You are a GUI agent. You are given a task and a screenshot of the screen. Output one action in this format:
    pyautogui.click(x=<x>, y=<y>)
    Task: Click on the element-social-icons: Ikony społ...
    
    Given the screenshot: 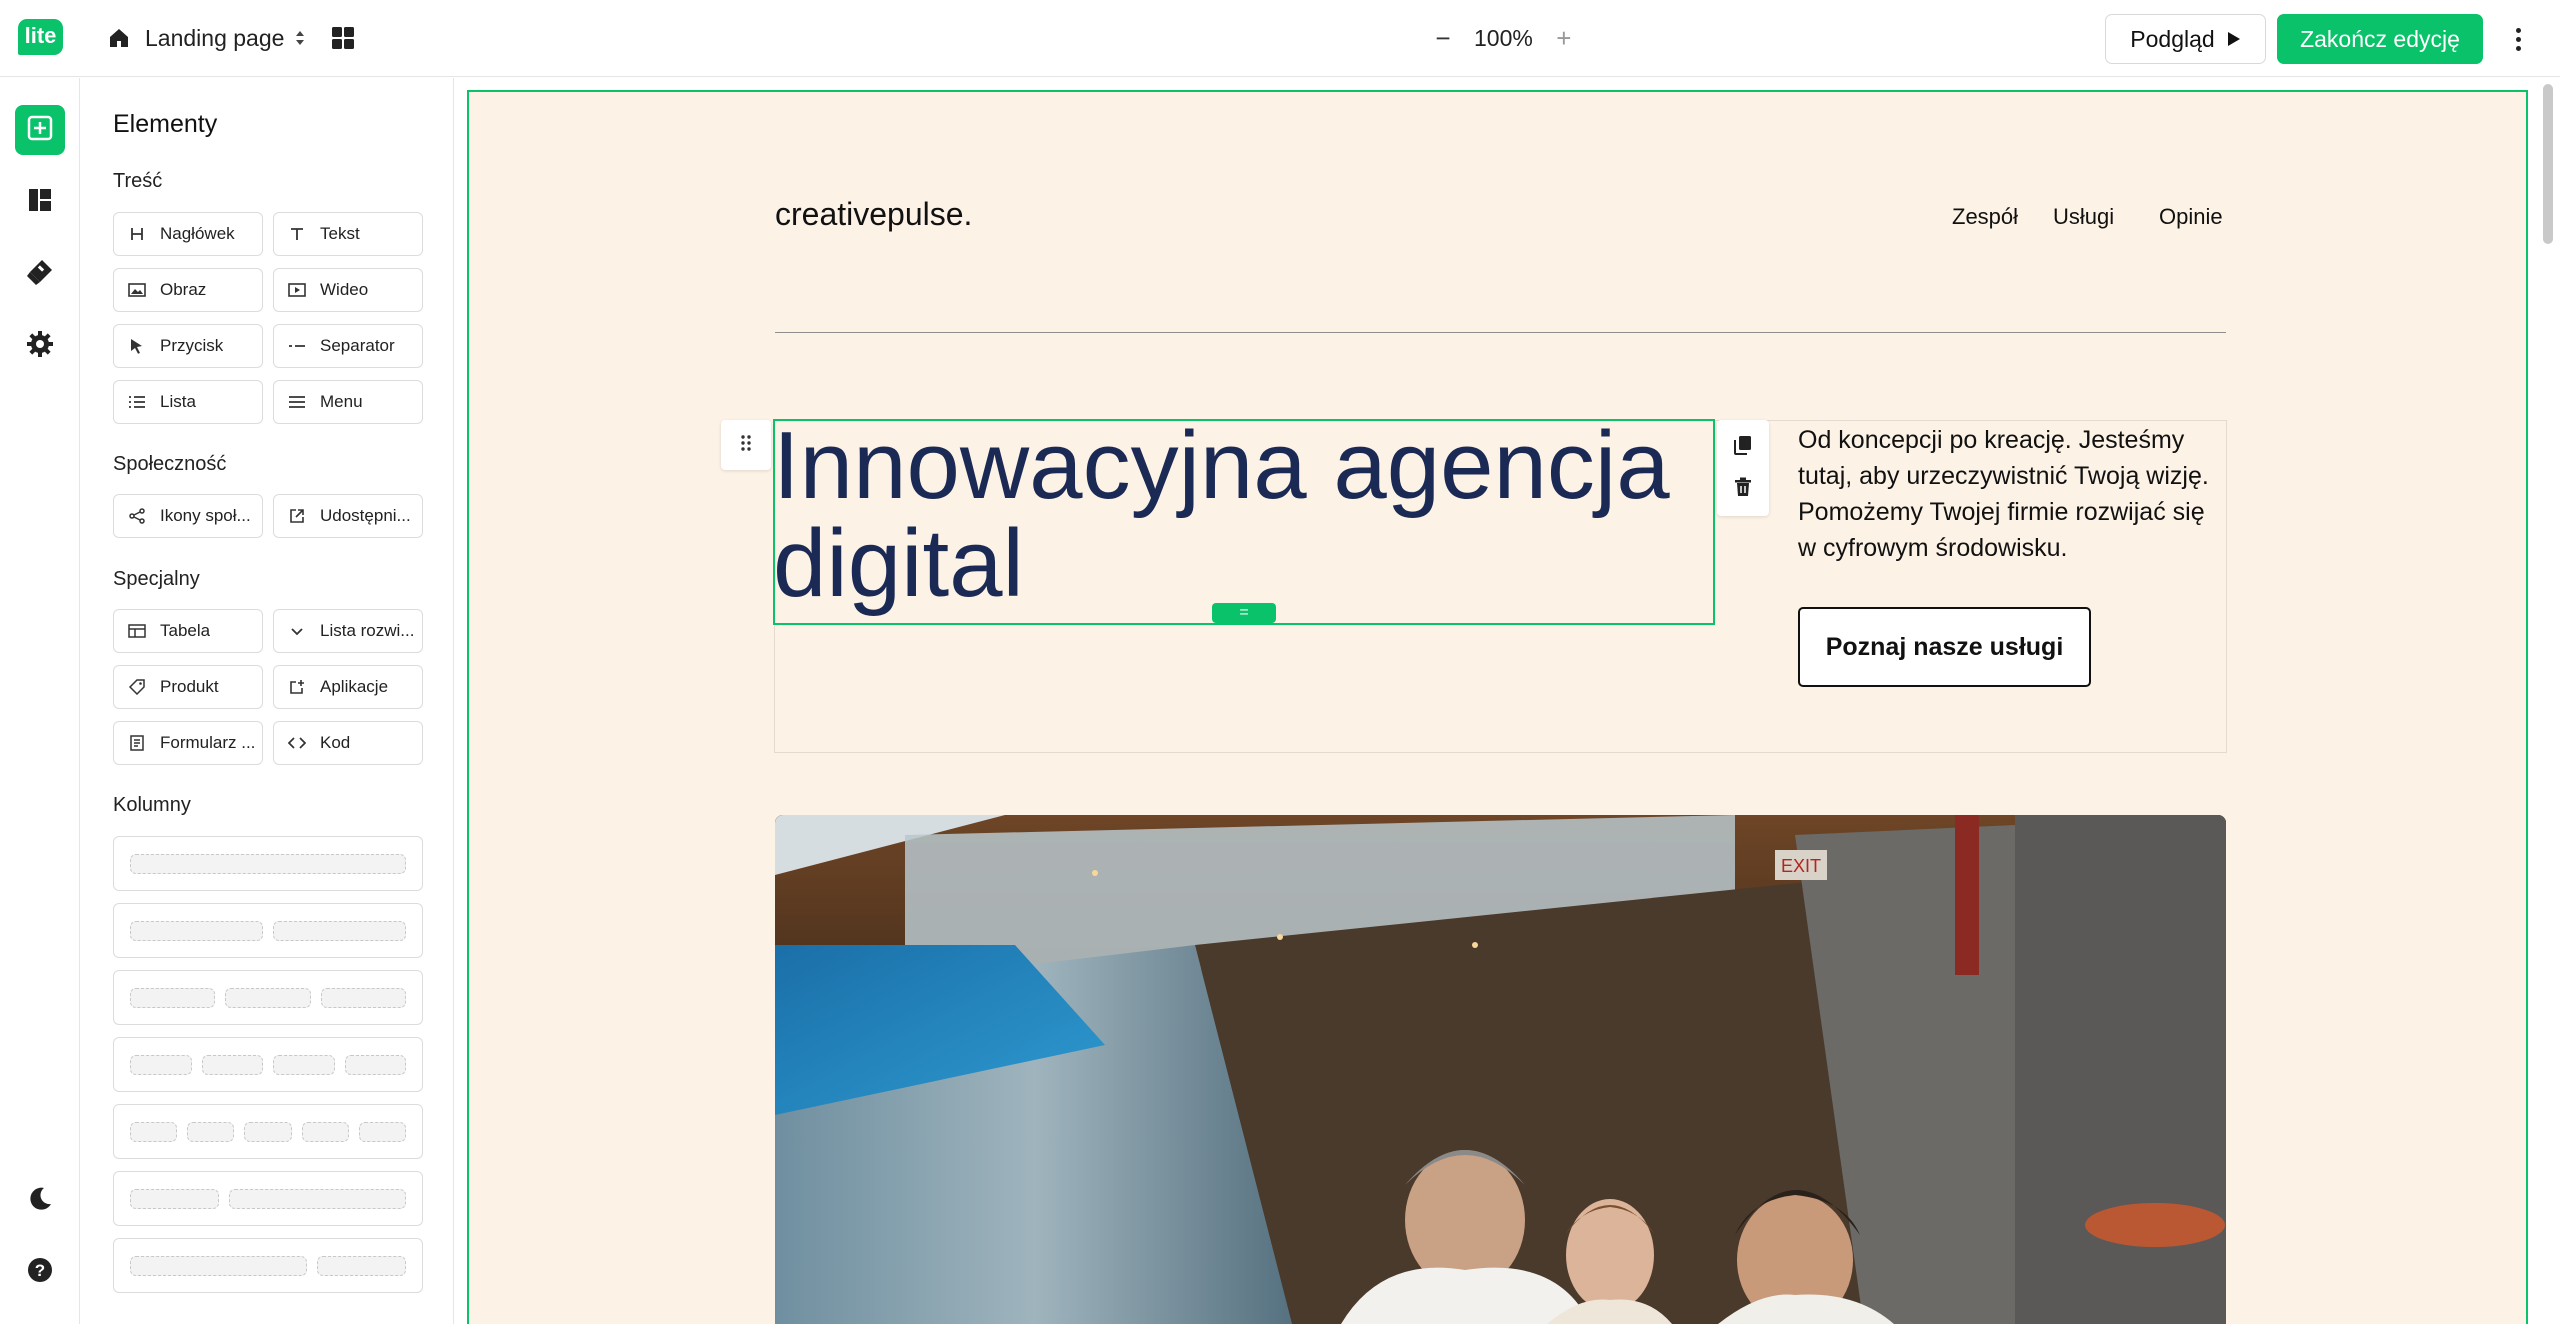 What is the action you would take?
    pyautogui.click(x=188, y=516)
    